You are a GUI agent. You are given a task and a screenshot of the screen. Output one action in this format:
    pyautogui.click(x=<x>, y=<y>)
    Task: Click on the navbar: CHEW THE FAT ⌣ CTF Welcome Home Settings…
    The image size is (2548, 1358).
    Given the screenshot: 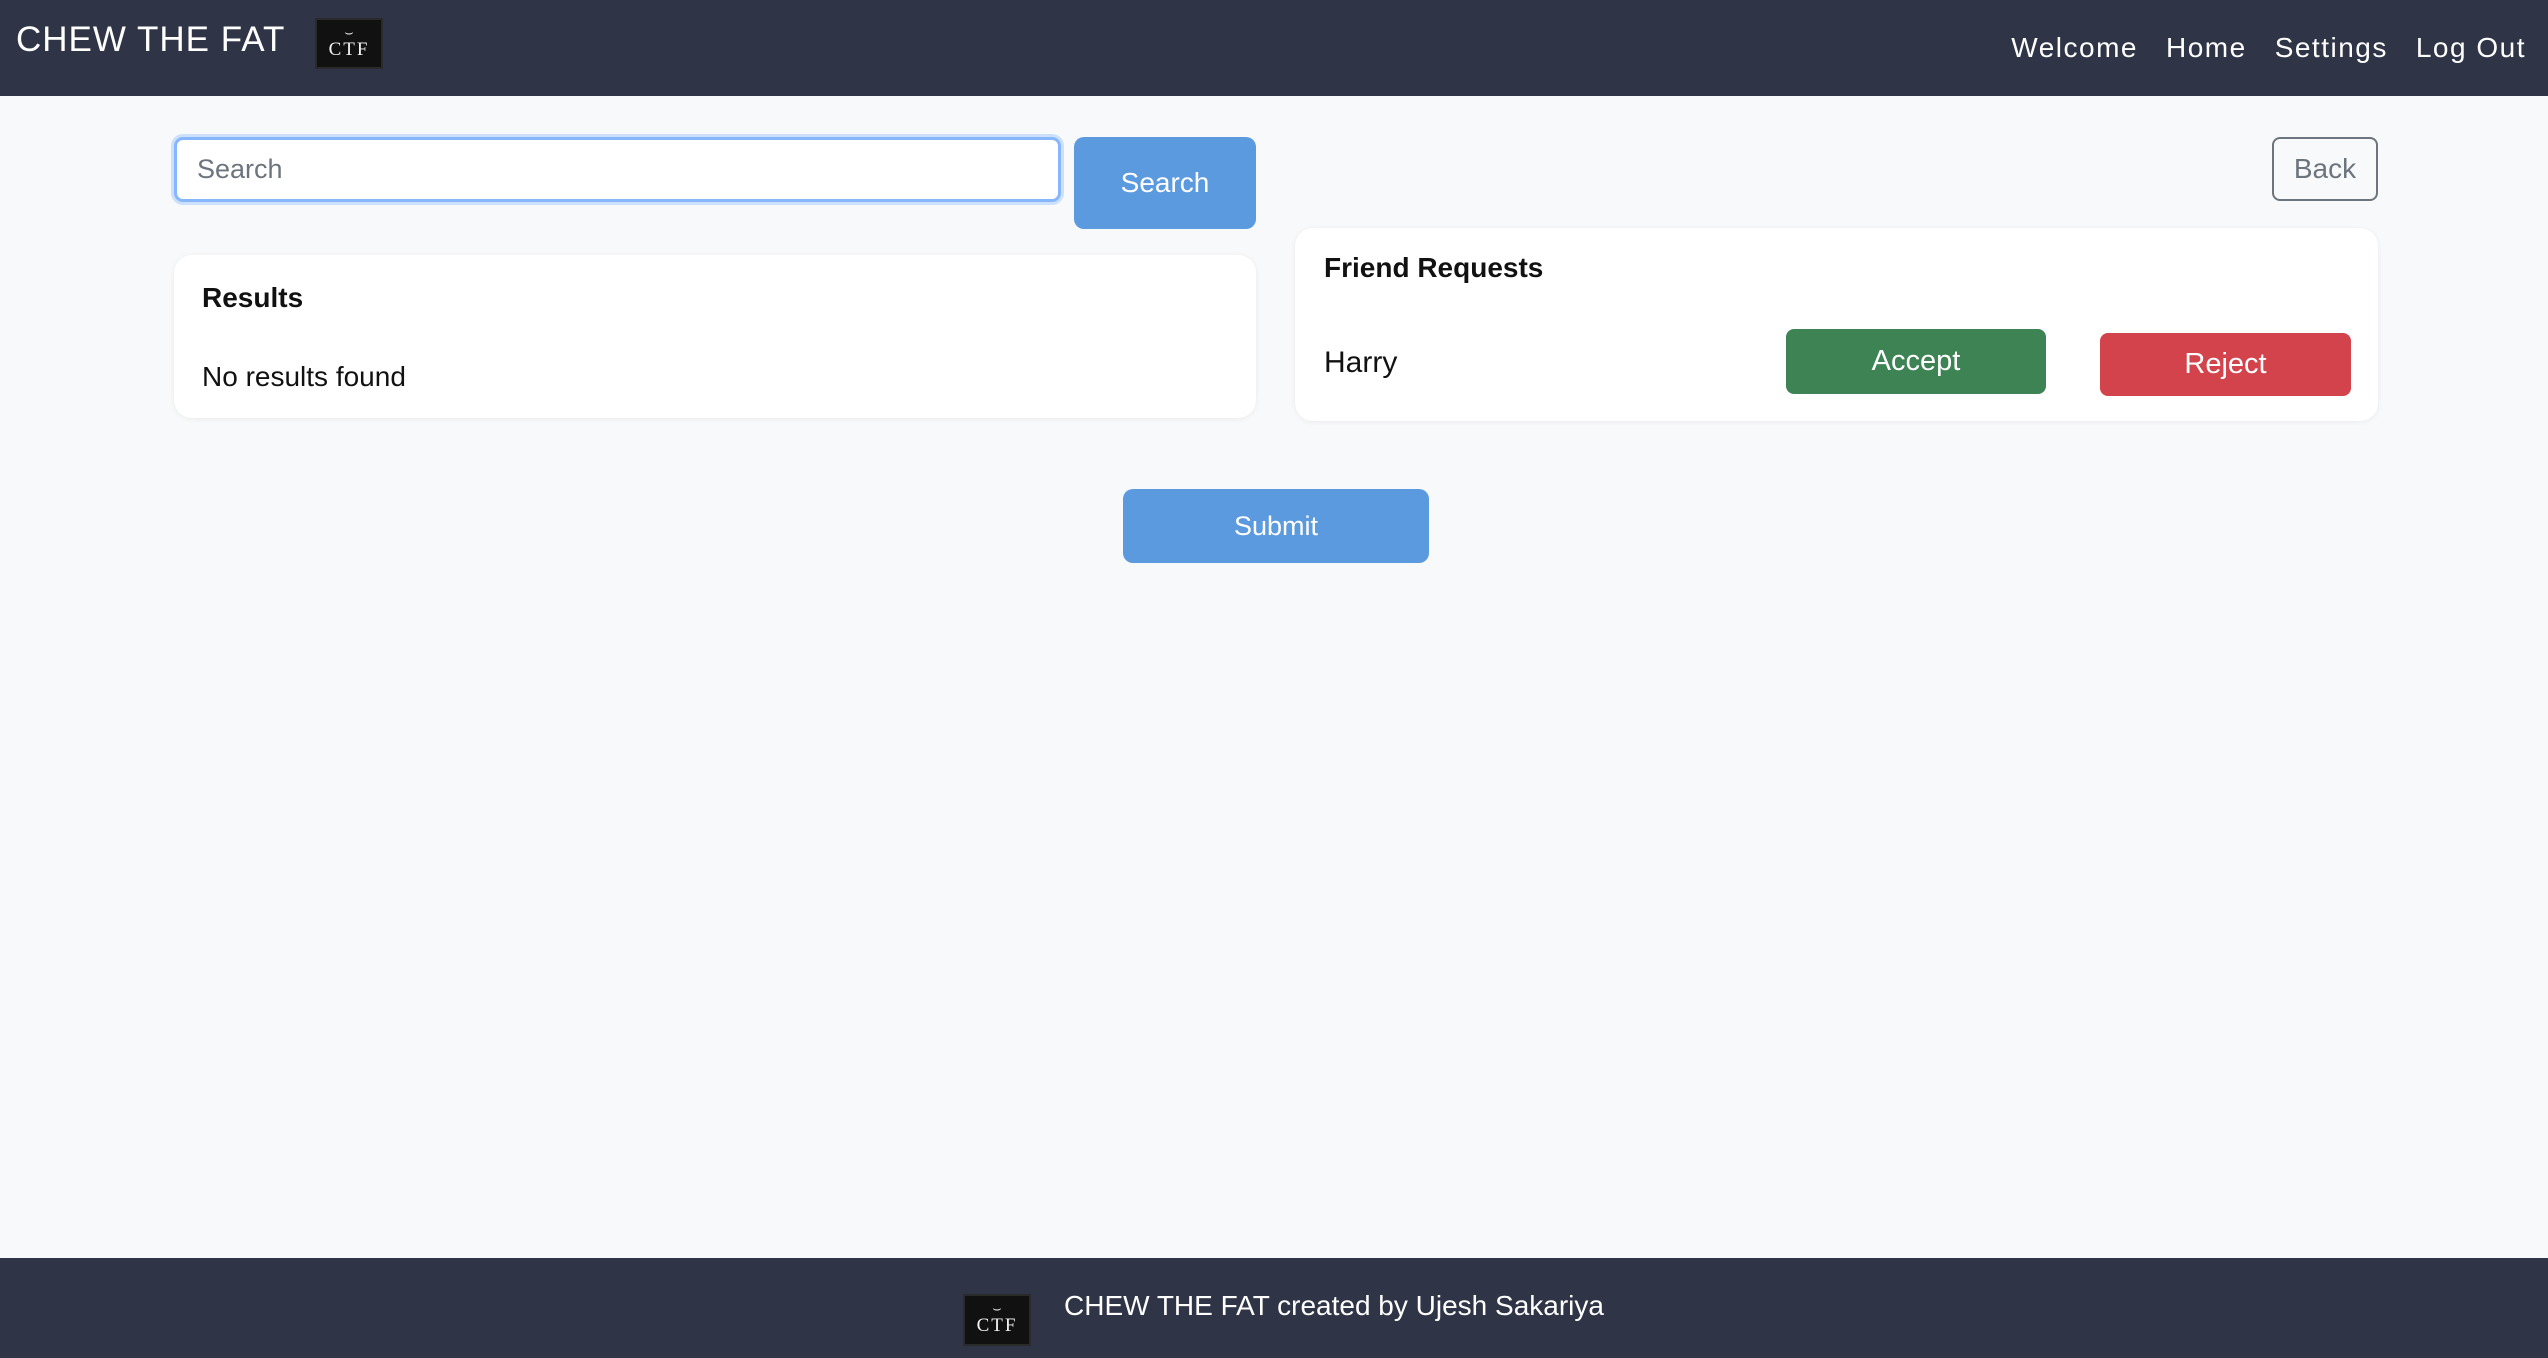 What is the action you would take?
    pyautogui.click(x=1274, y=48)
    